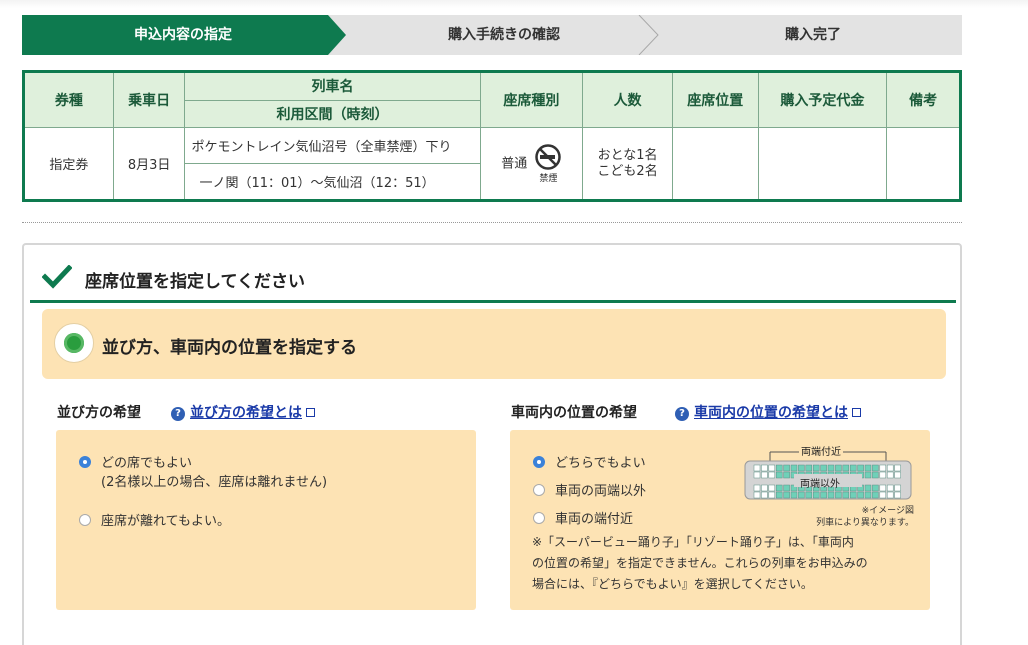 This screenshot has width=1028, height=645. Describe the element at coordinates (923, 99) in the screenshot. I see `header-remarks: 備考` at that location.